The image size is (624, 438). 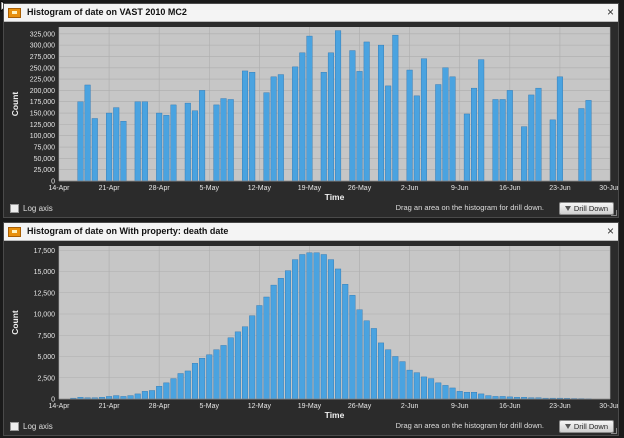 What do you see at coordinates (45, 293) in the screenshot?
I see `y-tick-label: 12,500` at bounding box center [45, 293].